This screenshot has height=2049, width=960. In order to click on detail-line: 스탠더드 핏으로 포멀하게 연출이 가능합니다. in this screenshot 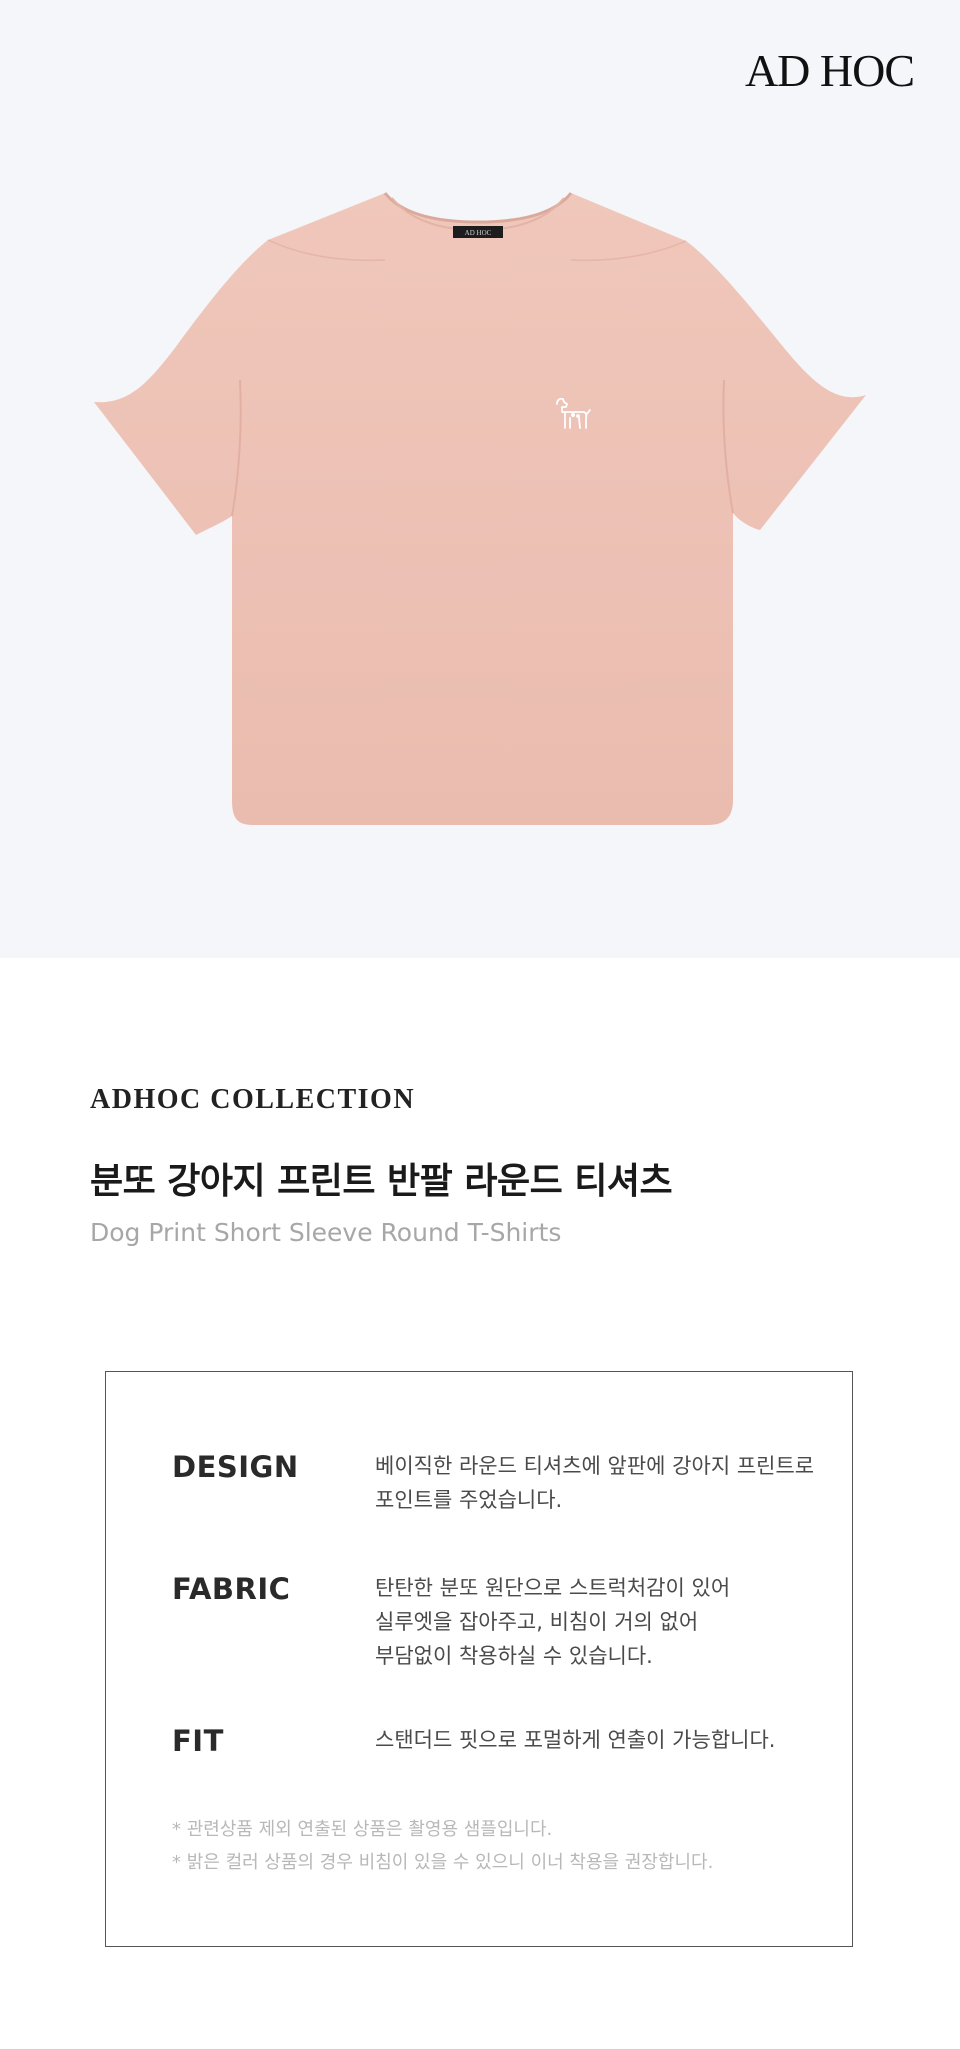, I will do `click(575, 1740)`.